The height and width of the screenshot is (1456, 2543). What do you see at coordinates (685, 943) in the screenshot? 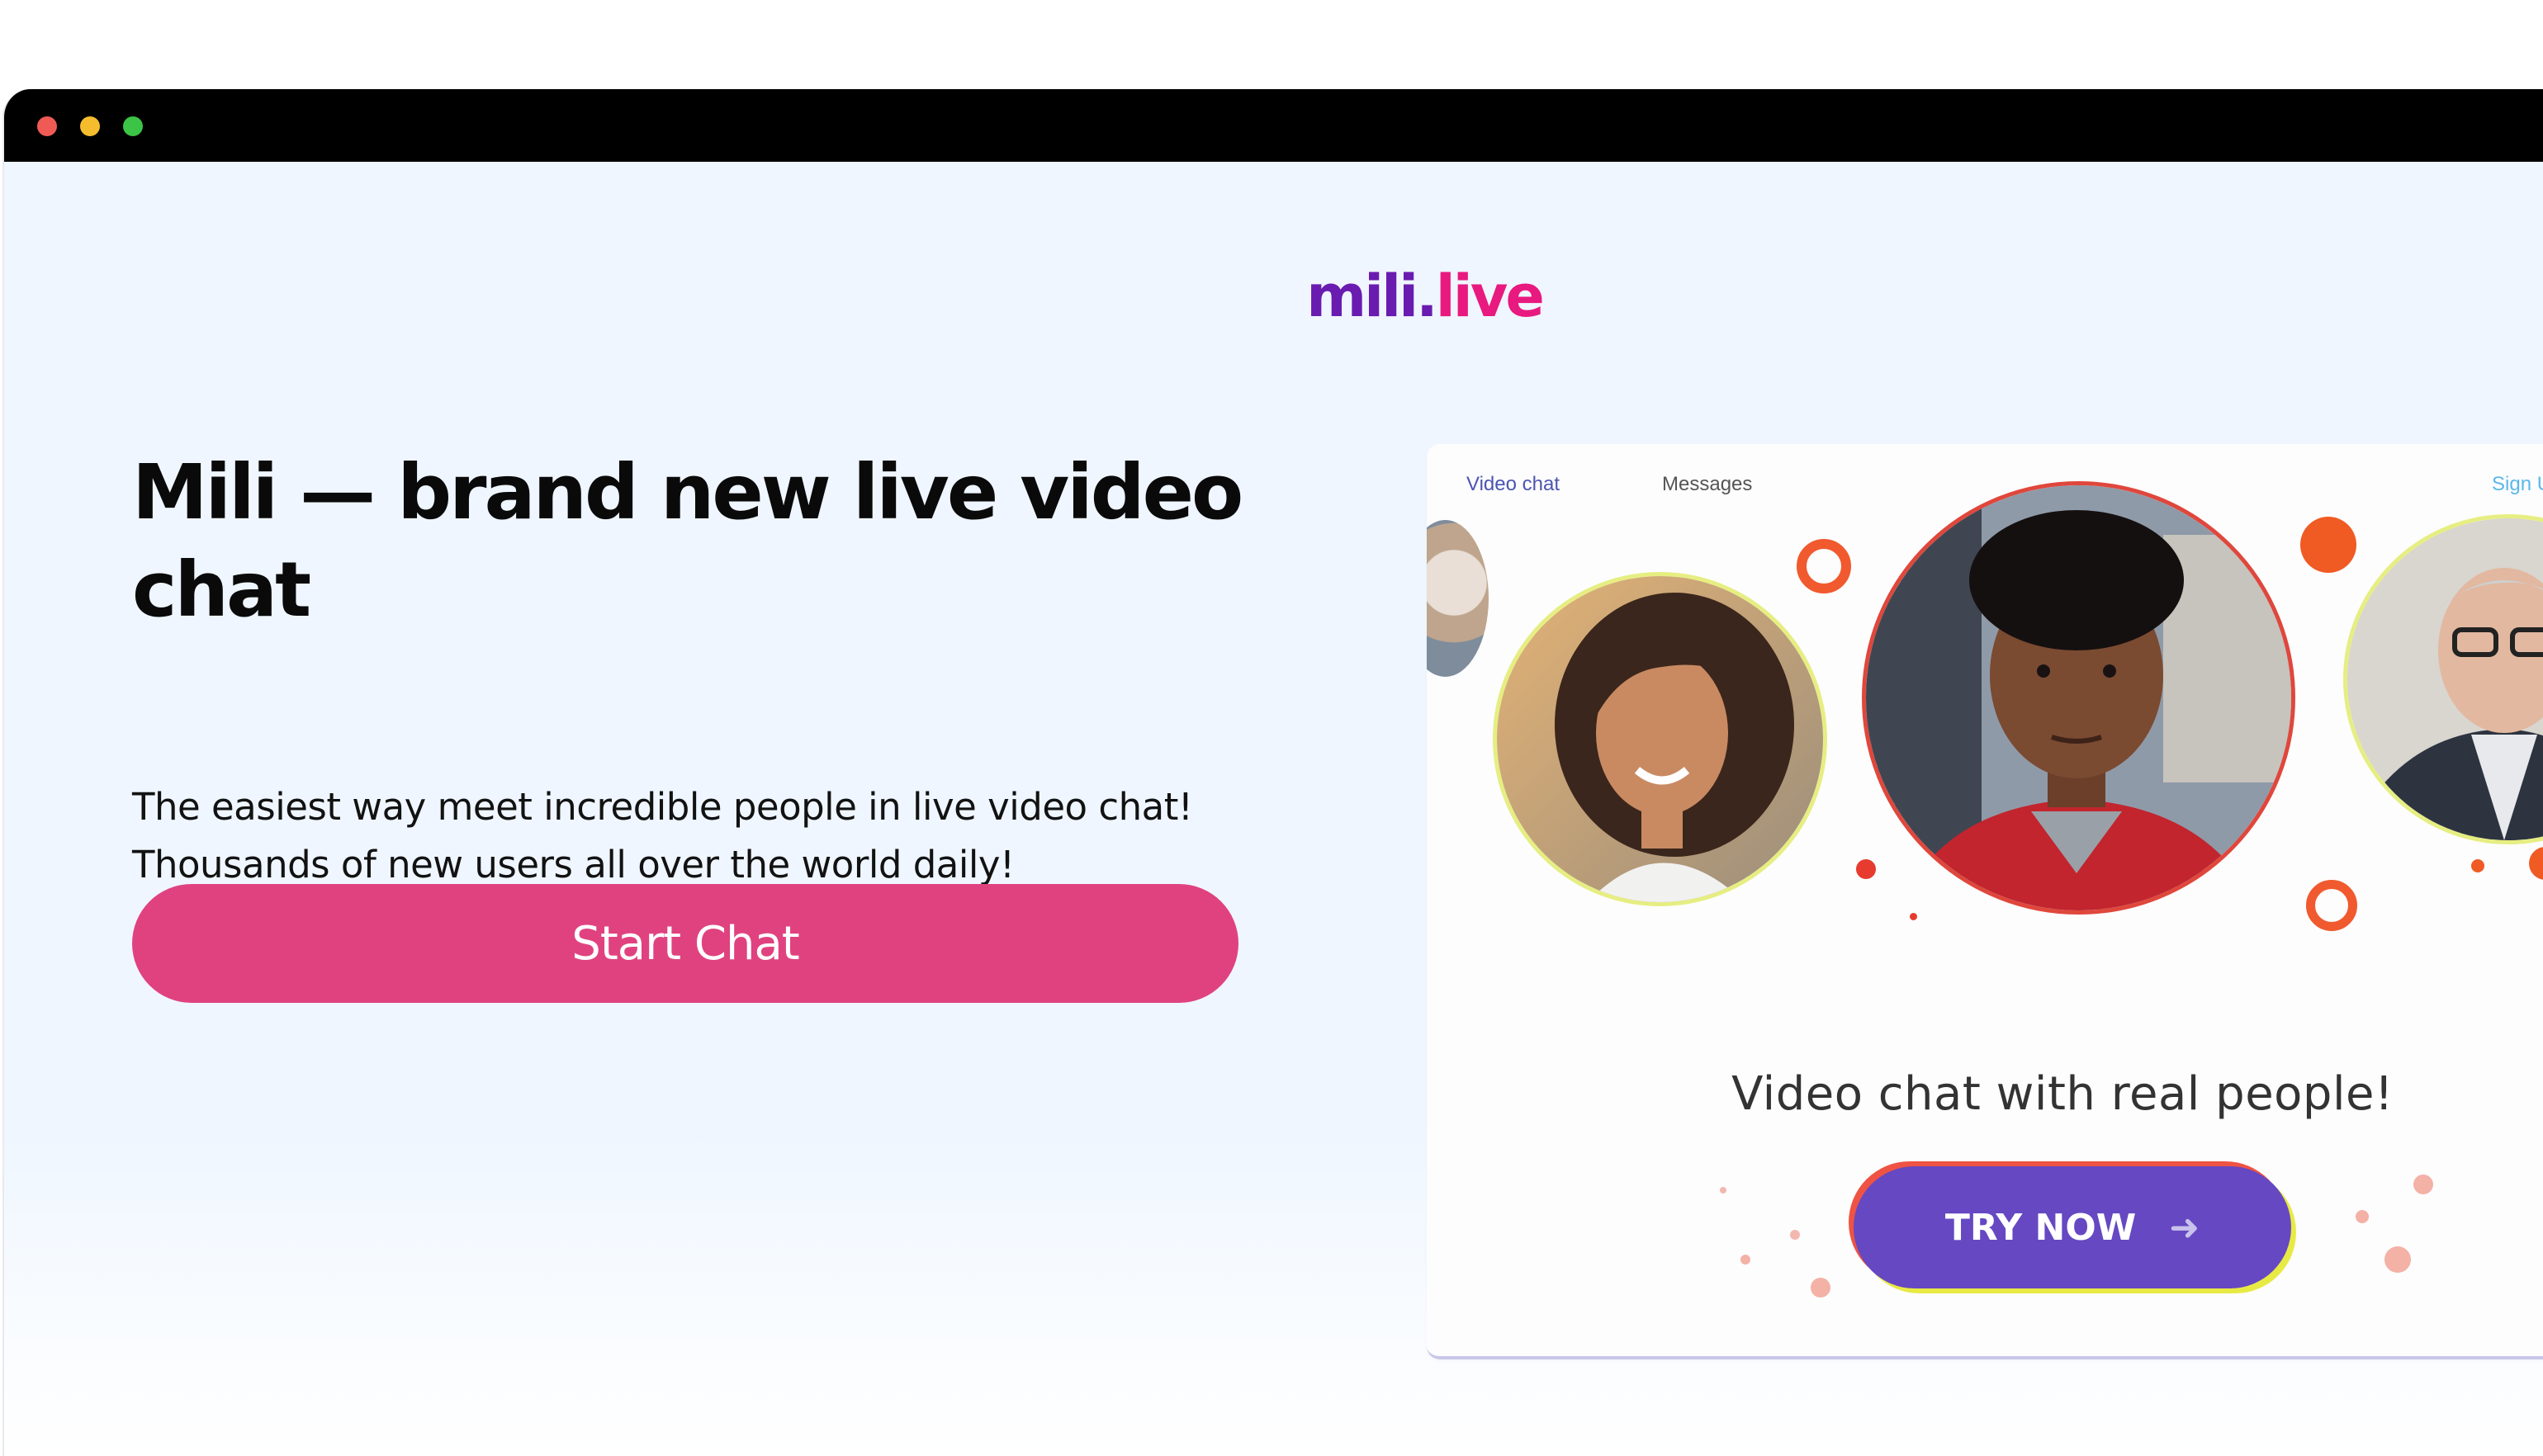
I see `start-chat-button: Start Chat` at bounding box center [685, 943].